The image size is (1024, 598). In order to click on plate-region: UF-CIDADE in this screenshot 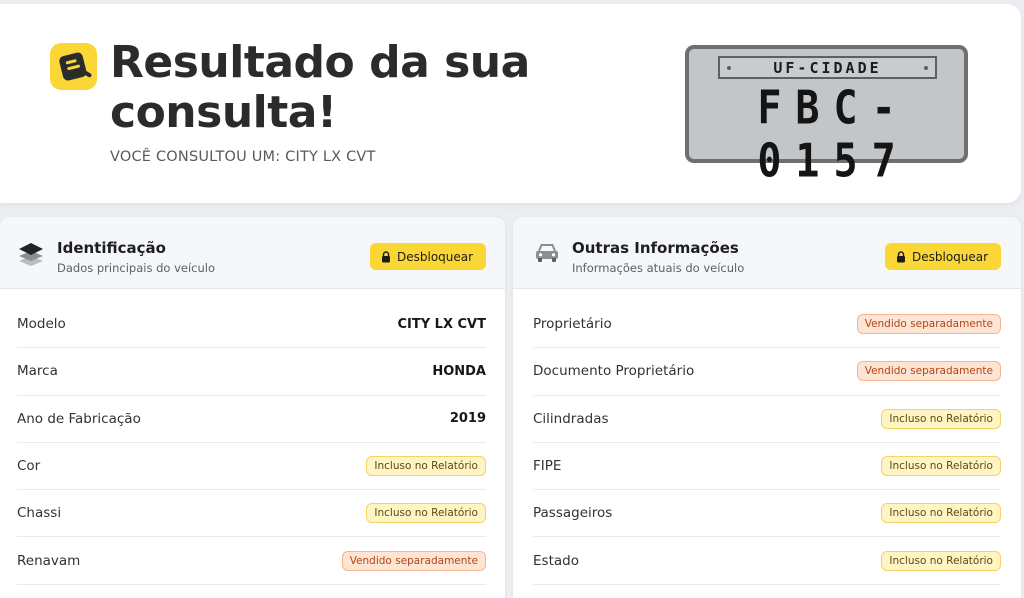, I will do `click(827, 68)`.